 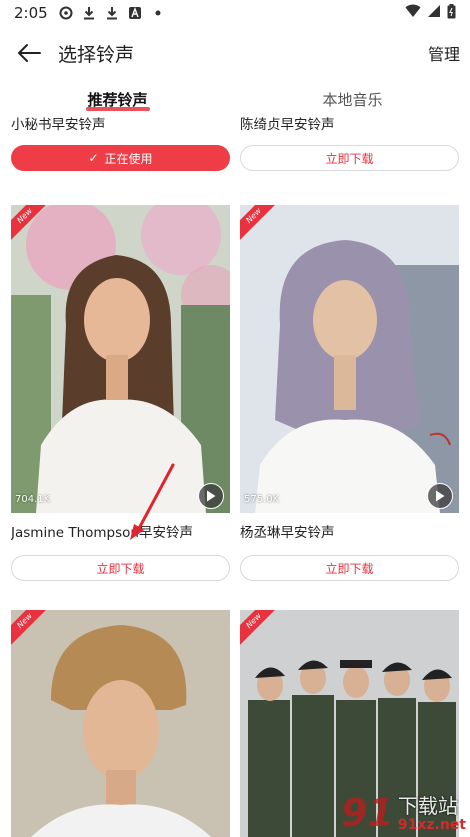 I want to click on font-app-icon, so click(x=135, y=13).